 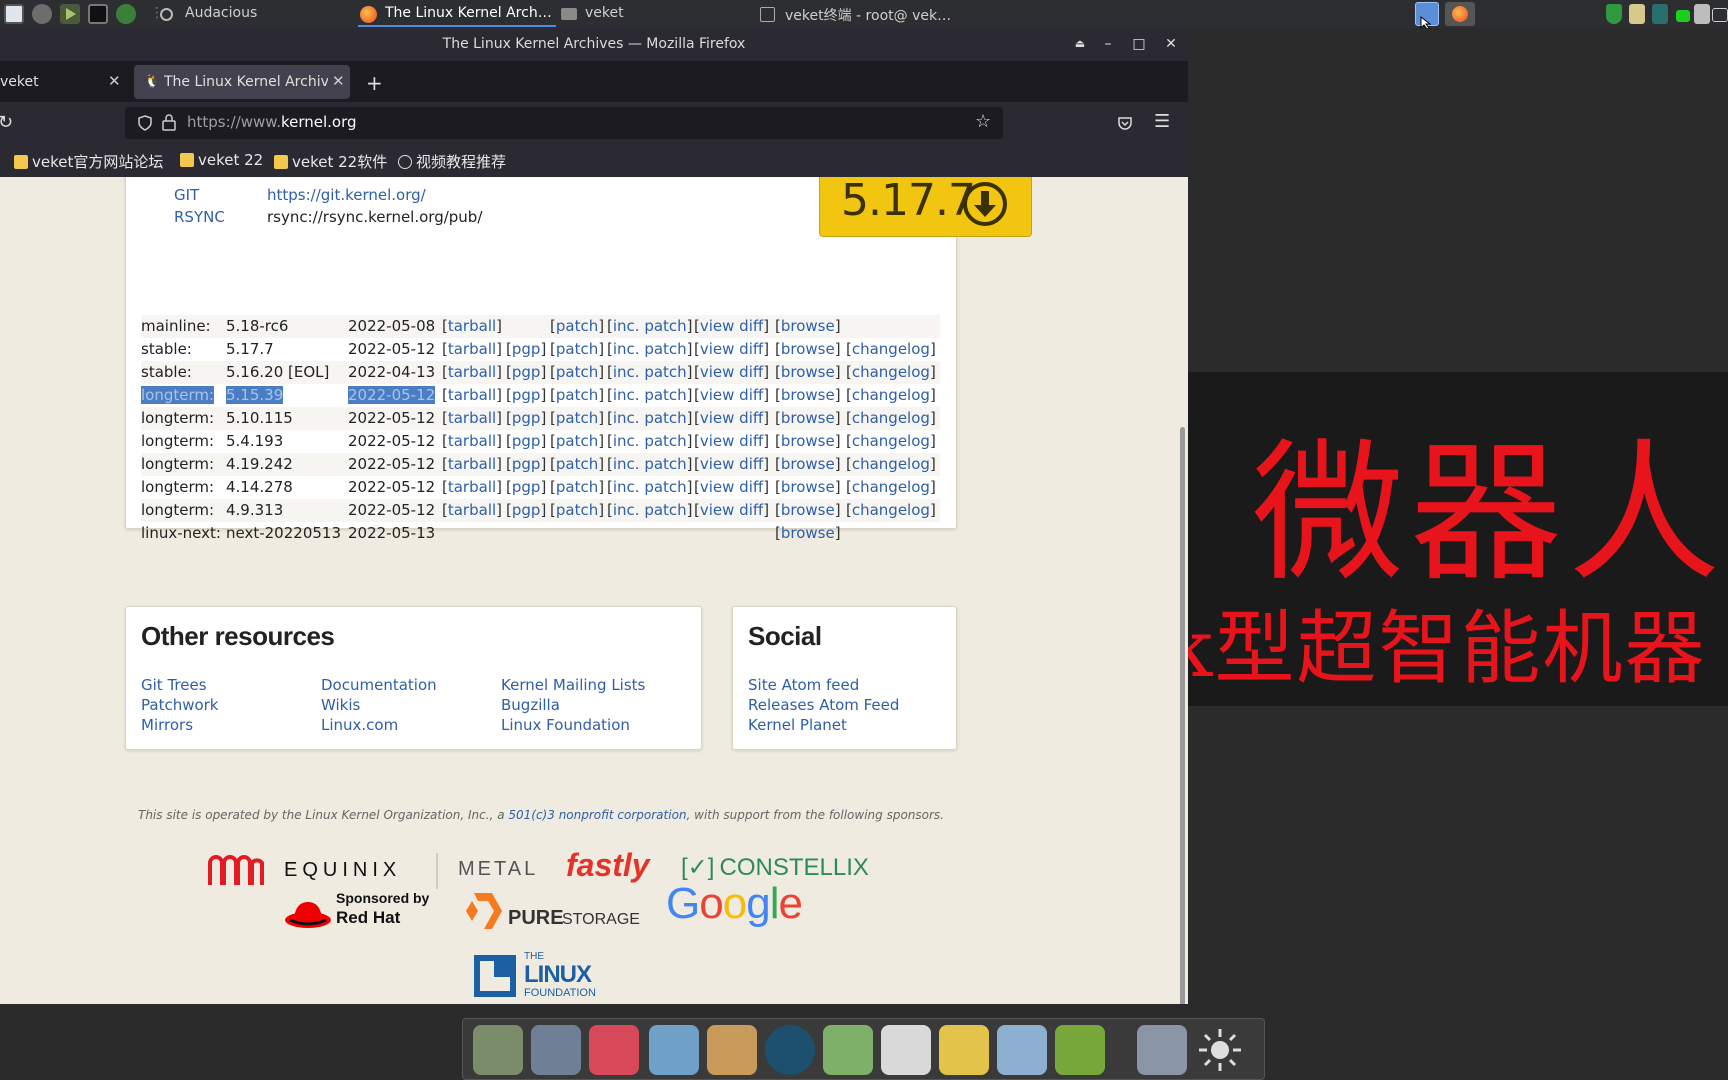 I want to click on dock-app-icon, so click(x=498, y=1050).